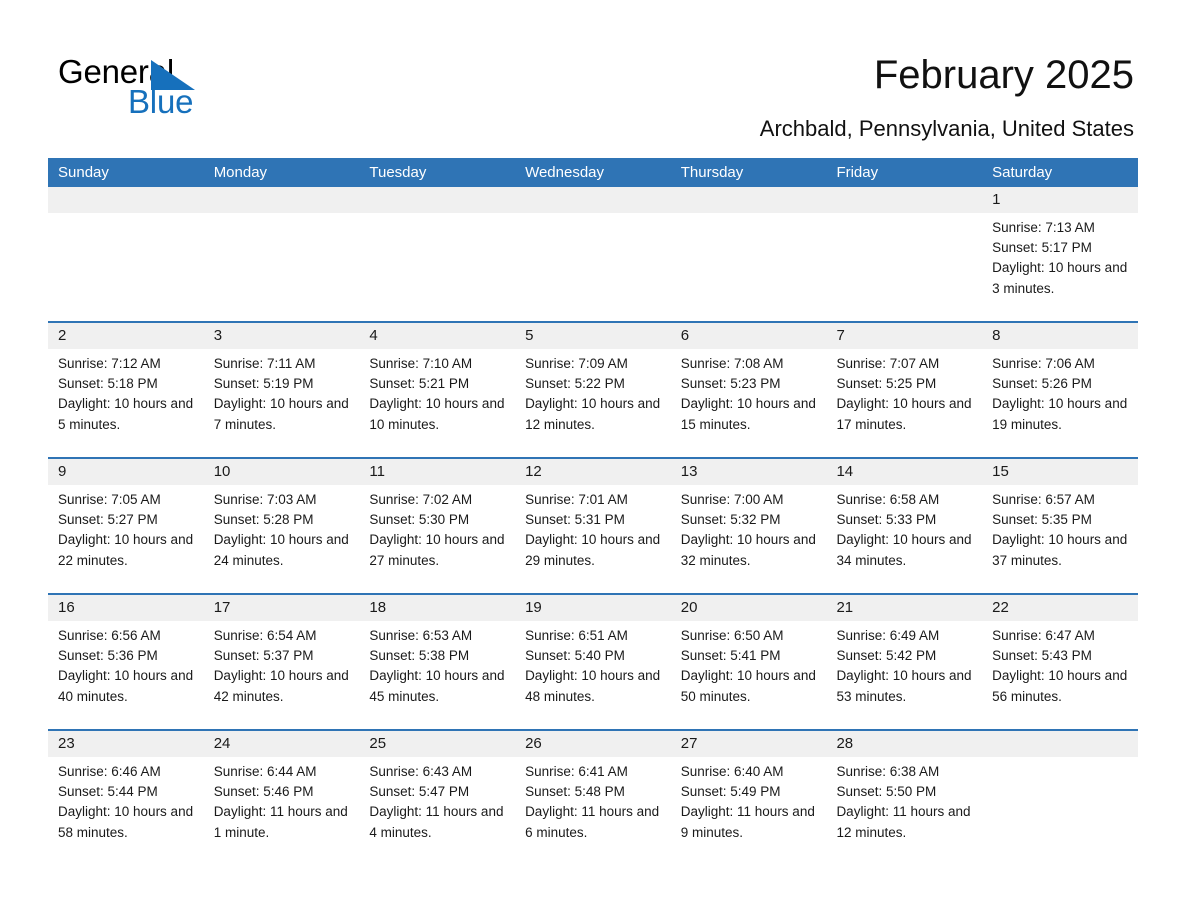 The width and height of the screenshot is (1188, 918). Describe the element at coordinates (593, 608) in the screenshot. I see `day-number: 19` at that location.